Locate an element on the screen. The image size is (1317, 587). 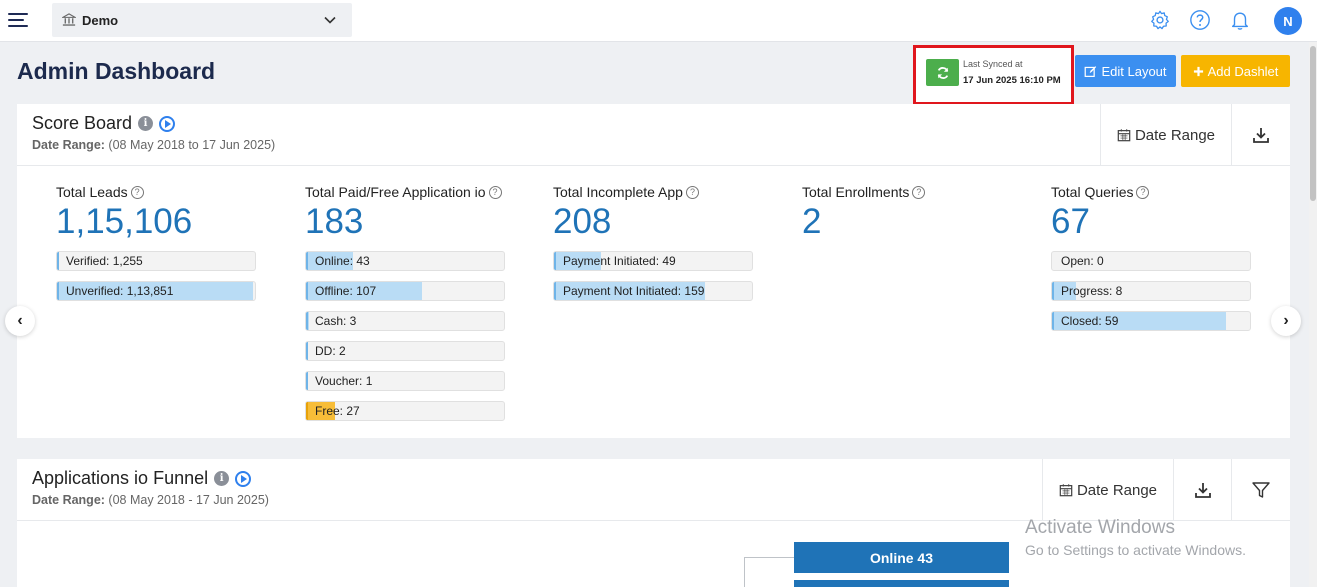
date-range-value: (08 May 2018 to 17 Jun 2025) is located at coordinates (192, 145).